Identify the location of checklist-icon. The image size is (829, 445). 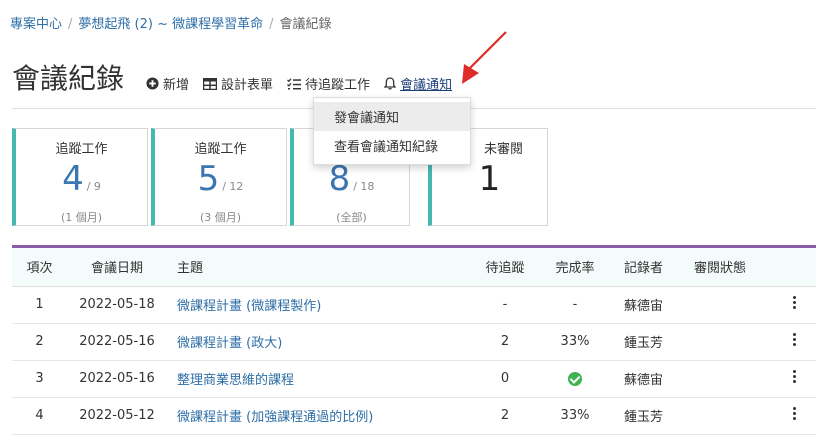
(294, 83).